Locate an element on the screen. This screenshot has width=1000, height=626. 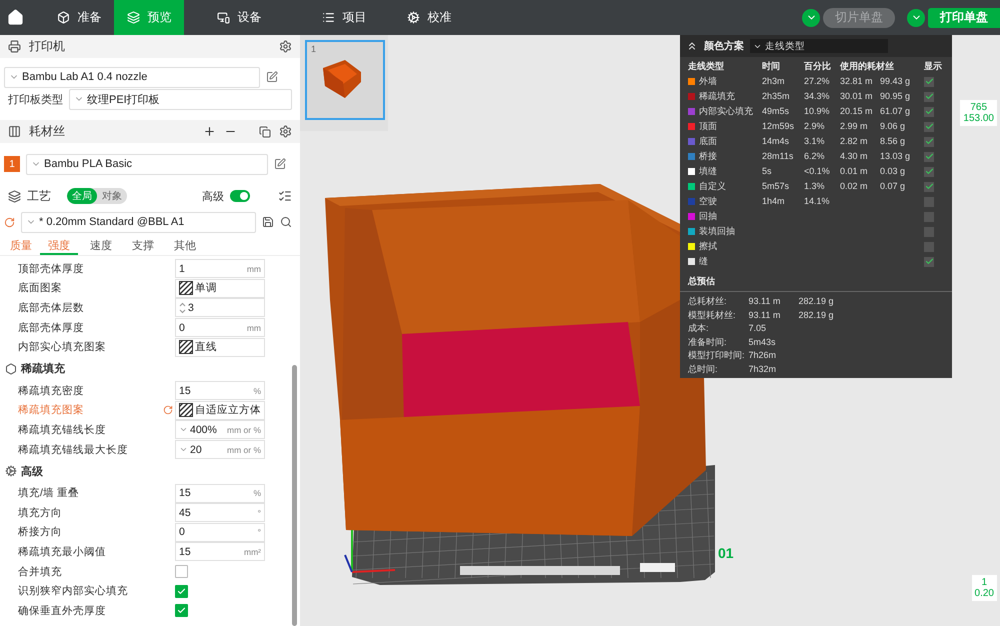
settings-tab: 速度 is located at coordinates (101, 246).